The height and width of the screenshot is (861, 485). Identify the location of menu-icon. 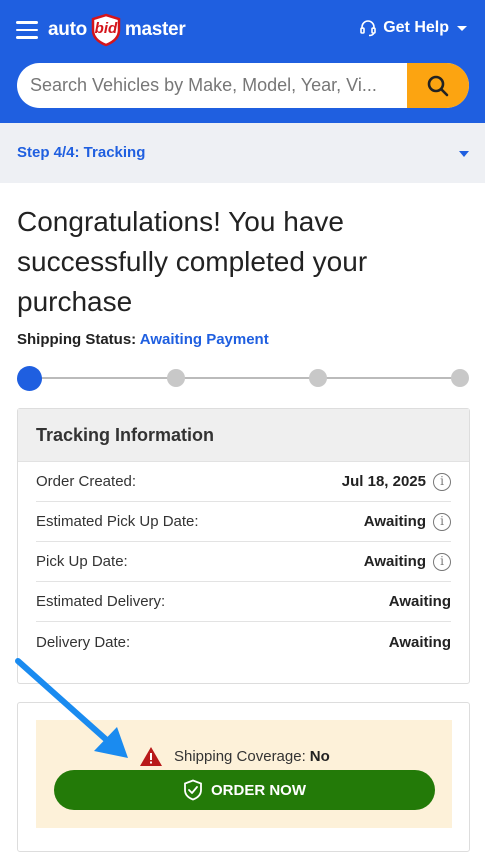
(27, 30).